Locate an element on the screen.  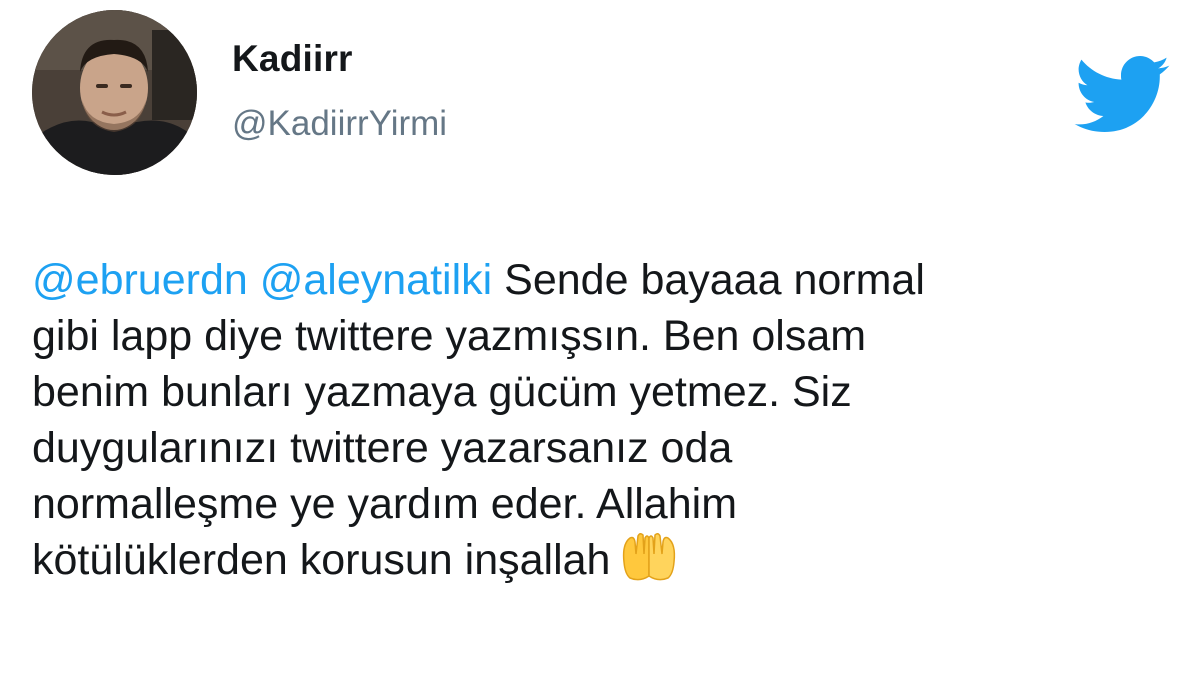
tweet-line-1: Sende bayaaa normal is located at coordinates (714, 280).